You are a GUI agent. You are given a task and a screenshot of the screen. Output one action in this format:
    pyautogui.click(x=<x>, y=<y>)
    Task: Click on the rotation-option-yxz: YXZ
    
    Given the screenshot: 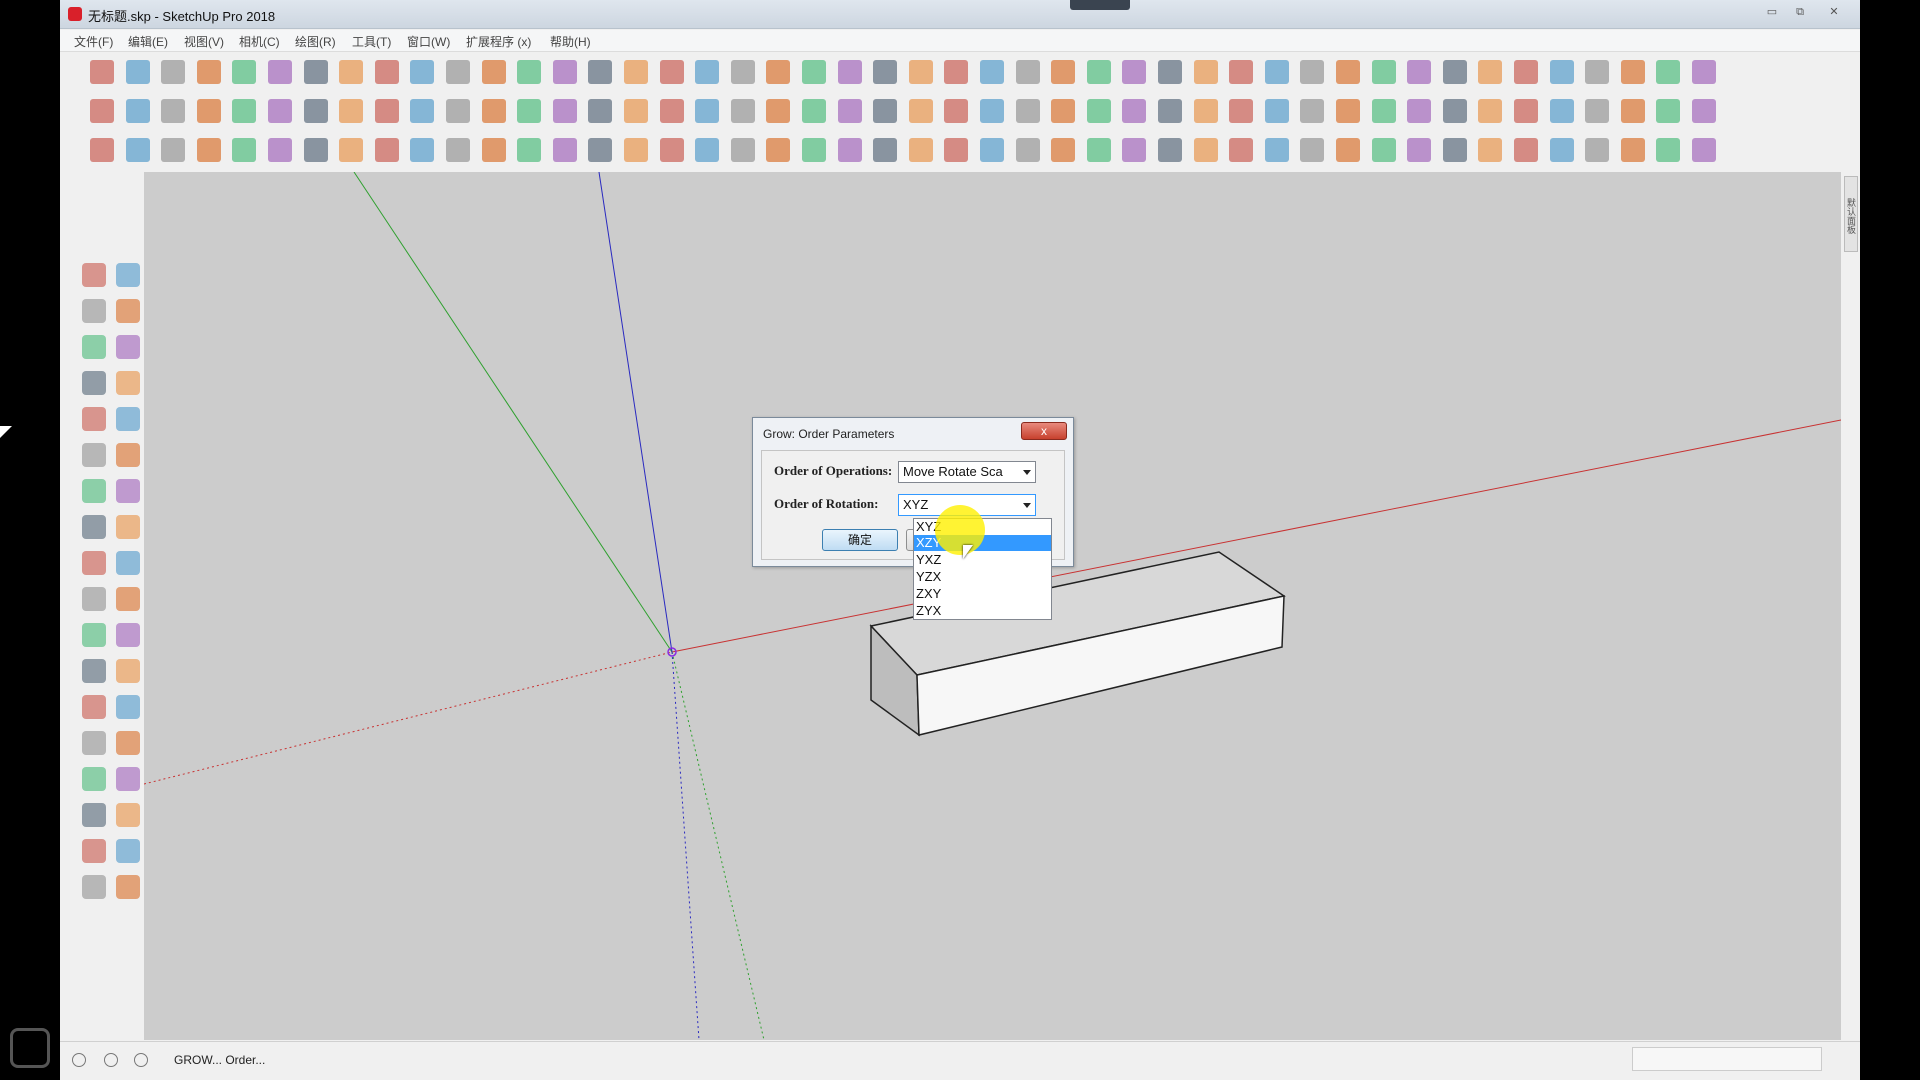 What is the action you would take?
    pyautogui.click(x=982, y=560)
    